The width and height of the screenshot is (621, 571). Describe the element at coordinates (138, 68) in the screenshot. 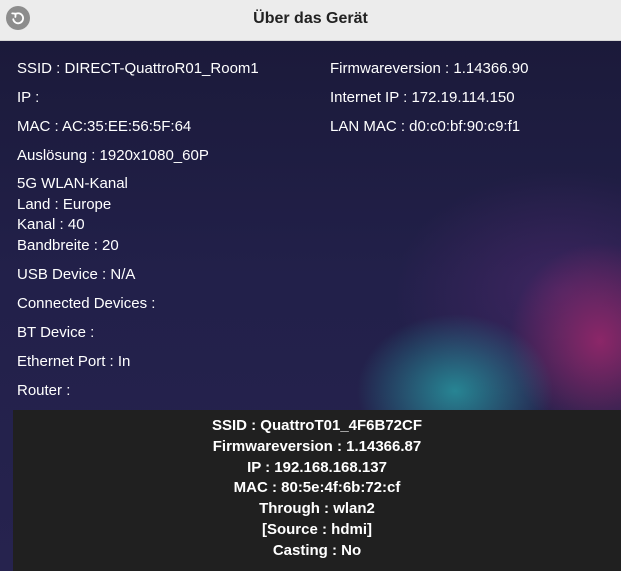

I see `ssid-text: SSID : DIRECT-QuattroR01_Room1` at that location.